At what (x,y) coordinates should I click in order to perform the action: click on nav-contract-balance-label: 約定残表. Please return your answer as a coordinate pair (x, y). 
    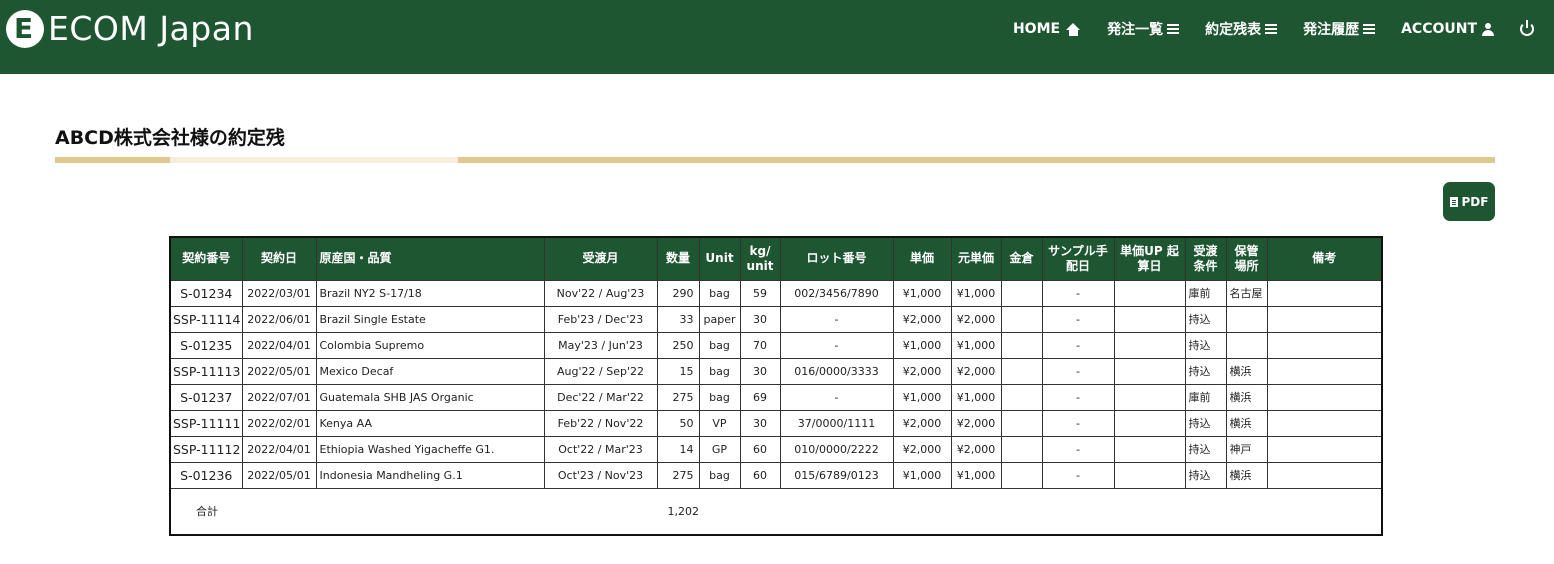
    Looking at the image, I should click on (1233, 30).